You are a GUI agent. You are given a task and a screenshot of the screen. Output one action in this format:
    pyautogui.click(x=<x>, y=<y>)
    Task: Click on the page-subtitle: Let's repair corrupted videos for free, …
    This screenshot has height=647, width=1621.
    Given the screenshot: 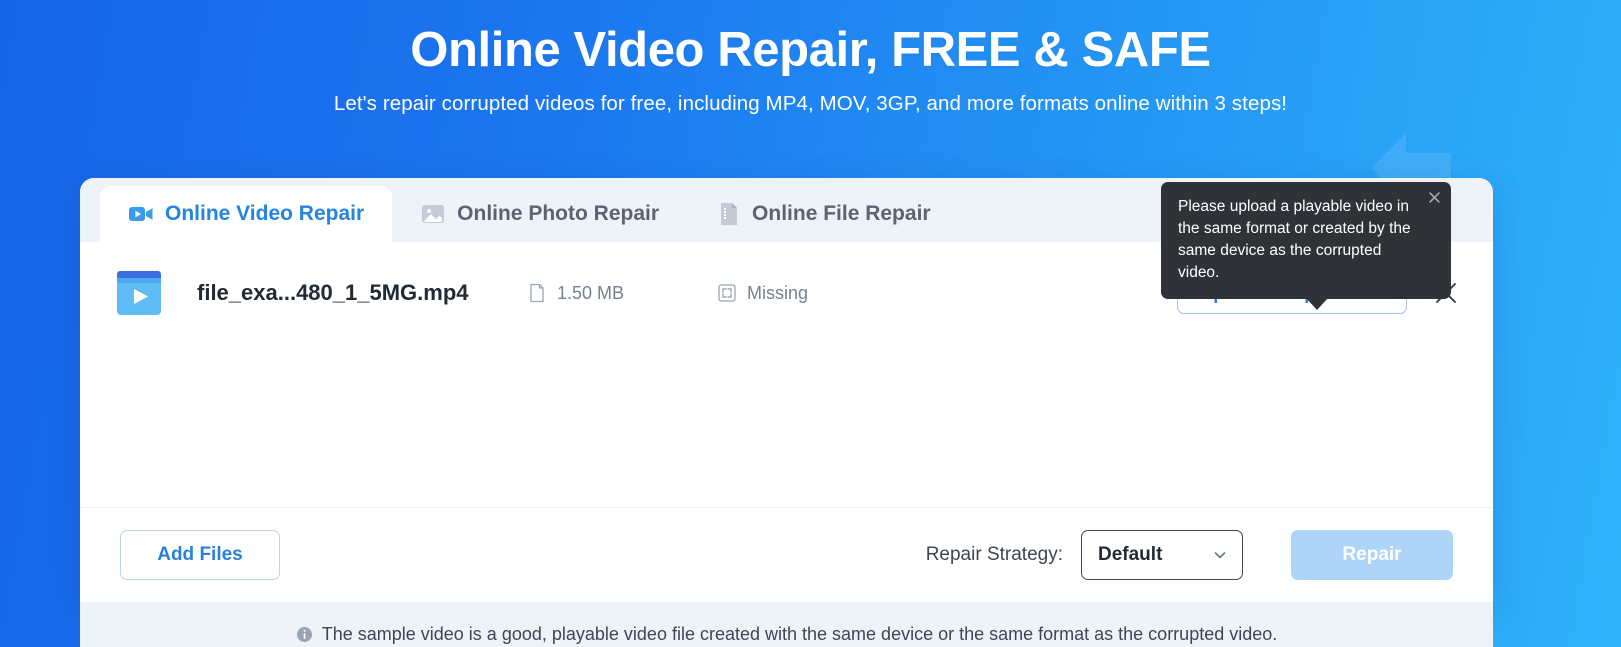 What is the action you would take?
    pyautogui.click(x=810, y=103)
    